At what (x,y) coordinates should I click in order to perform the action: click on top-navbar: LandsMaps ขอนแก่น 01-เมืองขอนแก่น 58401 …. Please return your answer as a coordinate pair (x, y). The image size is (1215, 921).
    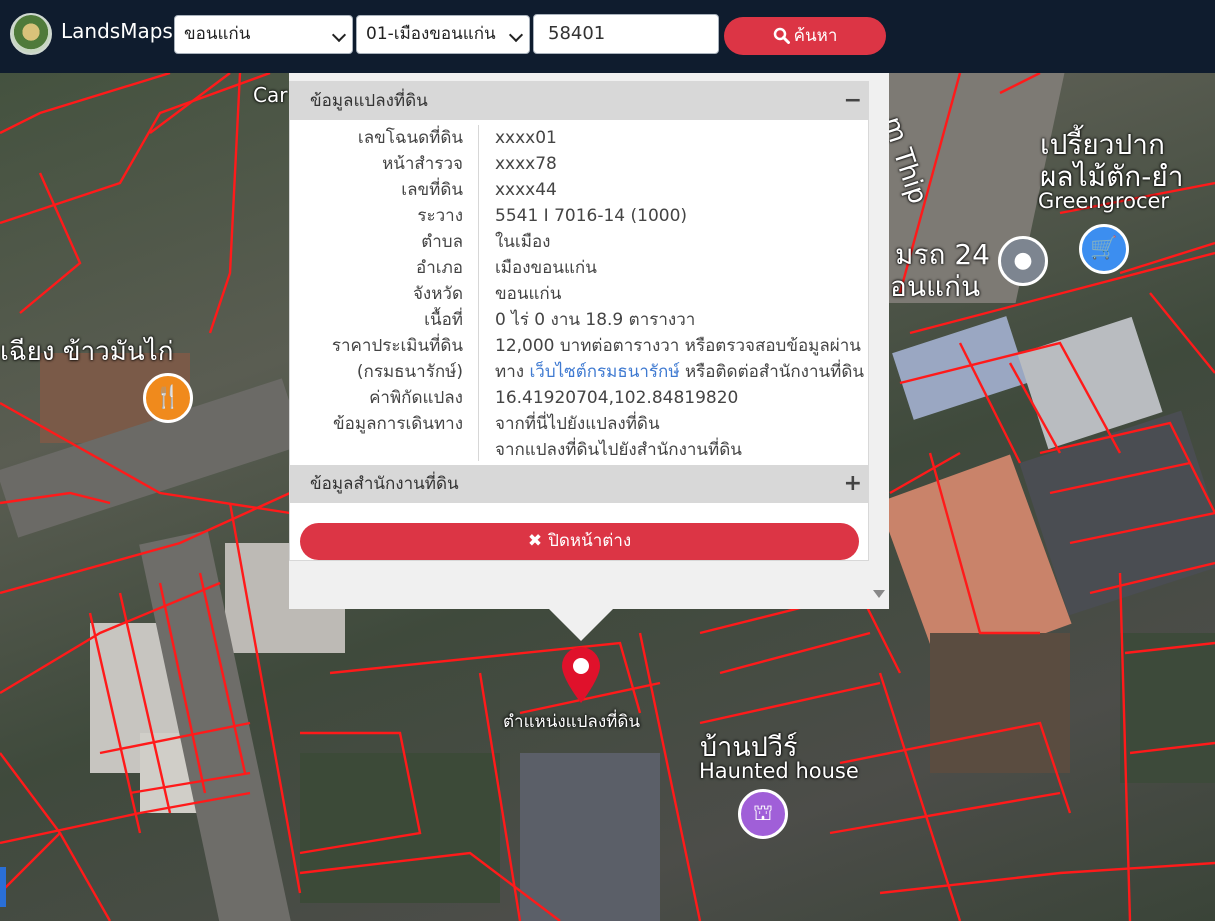
    Looking at the image, I should click on (607, 36).